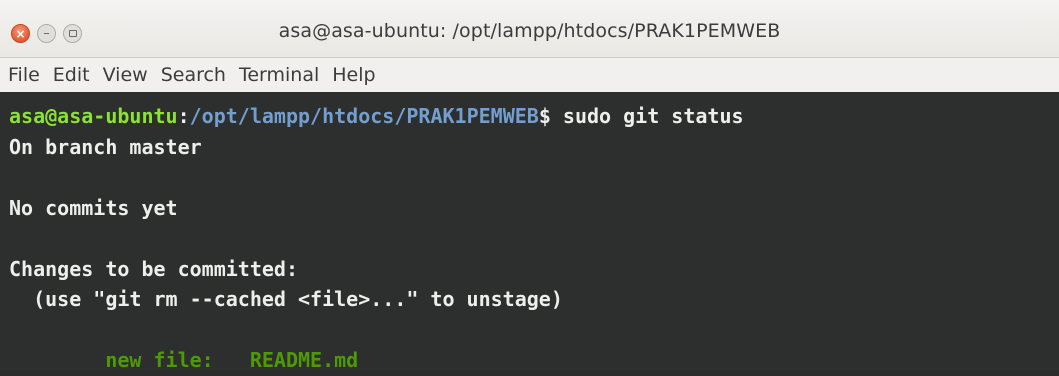 This screenshot has width=1059, height=376. Describe the element at coordinates (105, 146) in the screenshot. I see `output-branch: On branch master` at that location.